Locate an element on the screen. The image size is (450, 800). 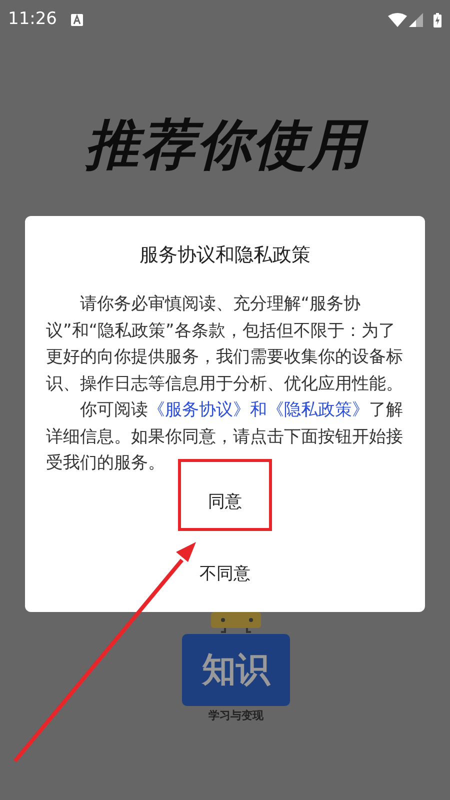
logo-text: 知识 is located at coordinates (236, 670).